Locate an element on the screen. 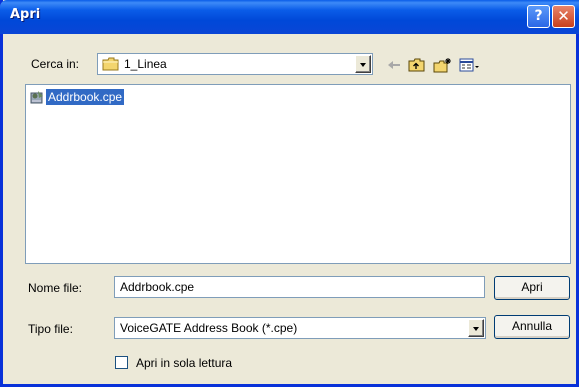 This screenshot has height=387, width=579. readonly-label: Apri in sola lettura is located at coordinates (184, 363).